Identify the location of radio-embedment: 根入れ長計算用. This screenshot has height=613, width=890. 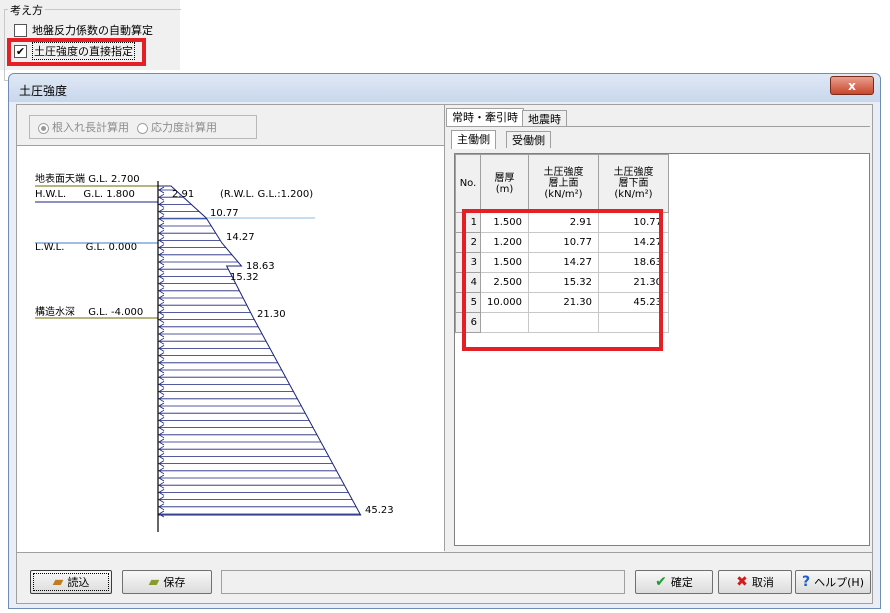
(83, 127).